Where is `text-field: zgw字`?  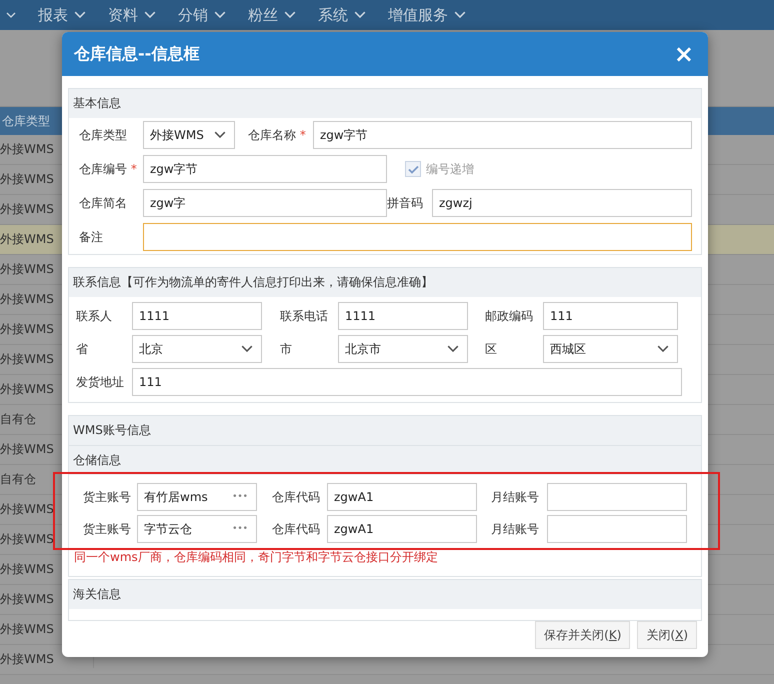 text-field: zgw字 is located at coordinates (265, 203).